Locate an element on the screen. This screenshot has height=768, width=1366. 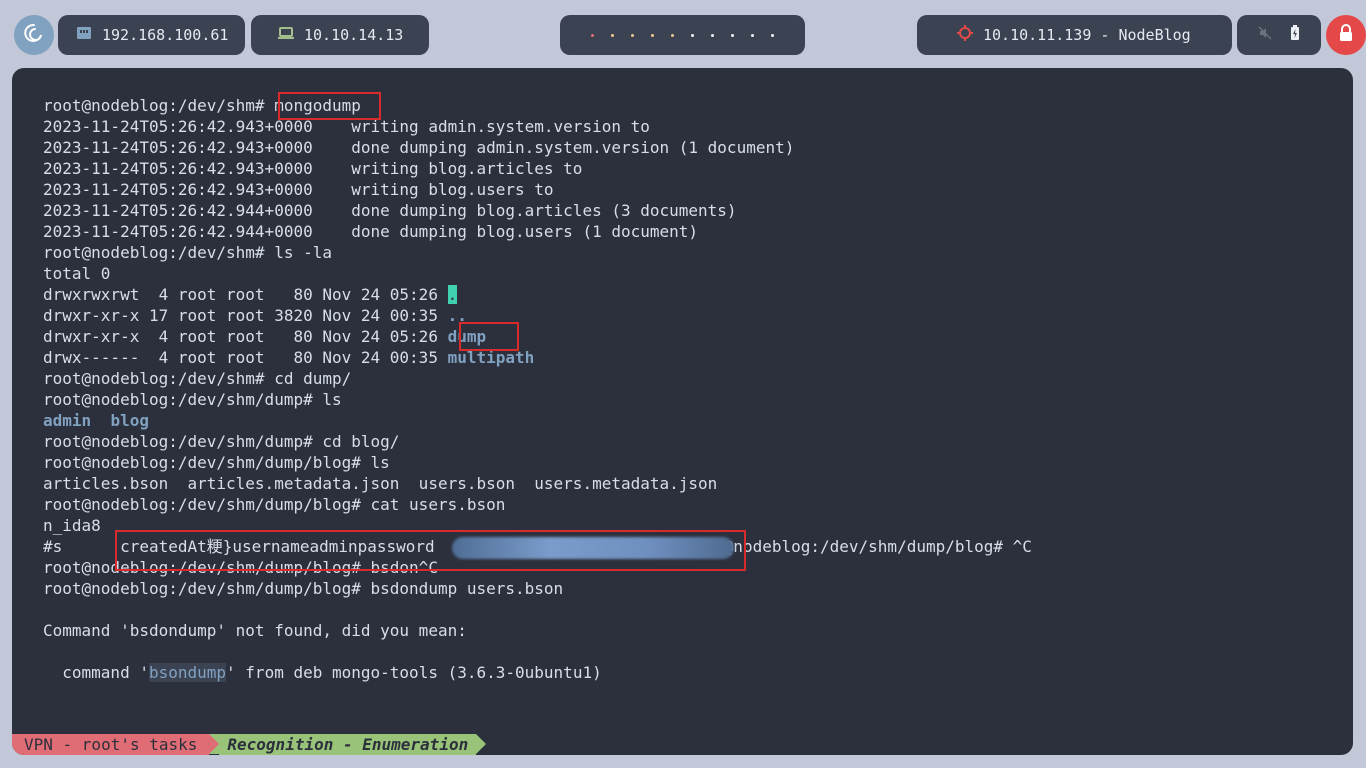
highlight-mongodump is located at coordinates (329, 106).